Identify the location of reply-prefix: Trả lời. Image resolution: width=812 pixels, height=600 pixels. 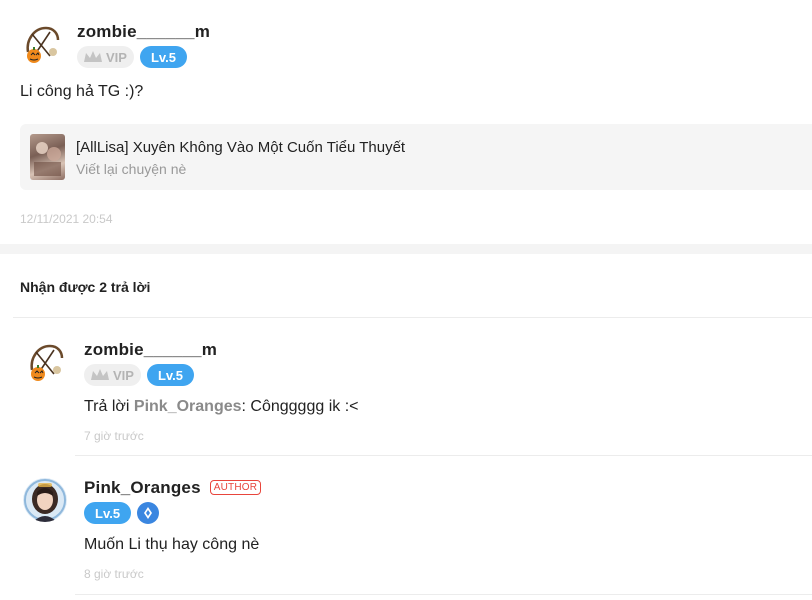
(109, 406).